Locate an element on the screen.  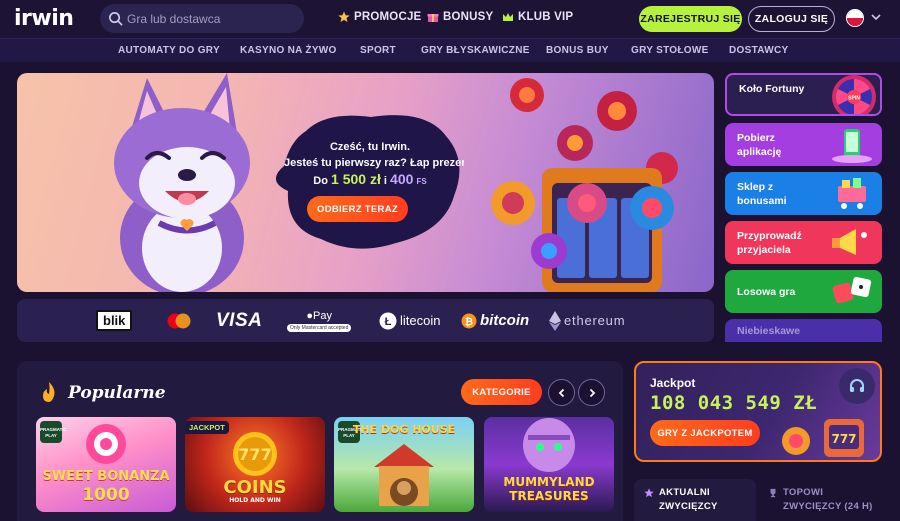
next-arrow-button is located at coordinates (591, 392).